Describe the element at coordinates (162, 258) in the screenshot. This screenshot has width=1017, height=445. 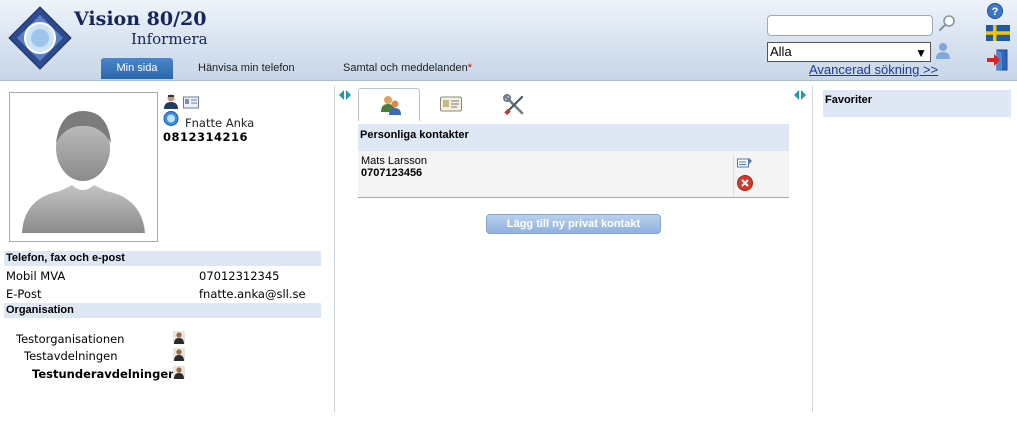
I see `section-header-contact: Telefon, fax och e-post` at that location.